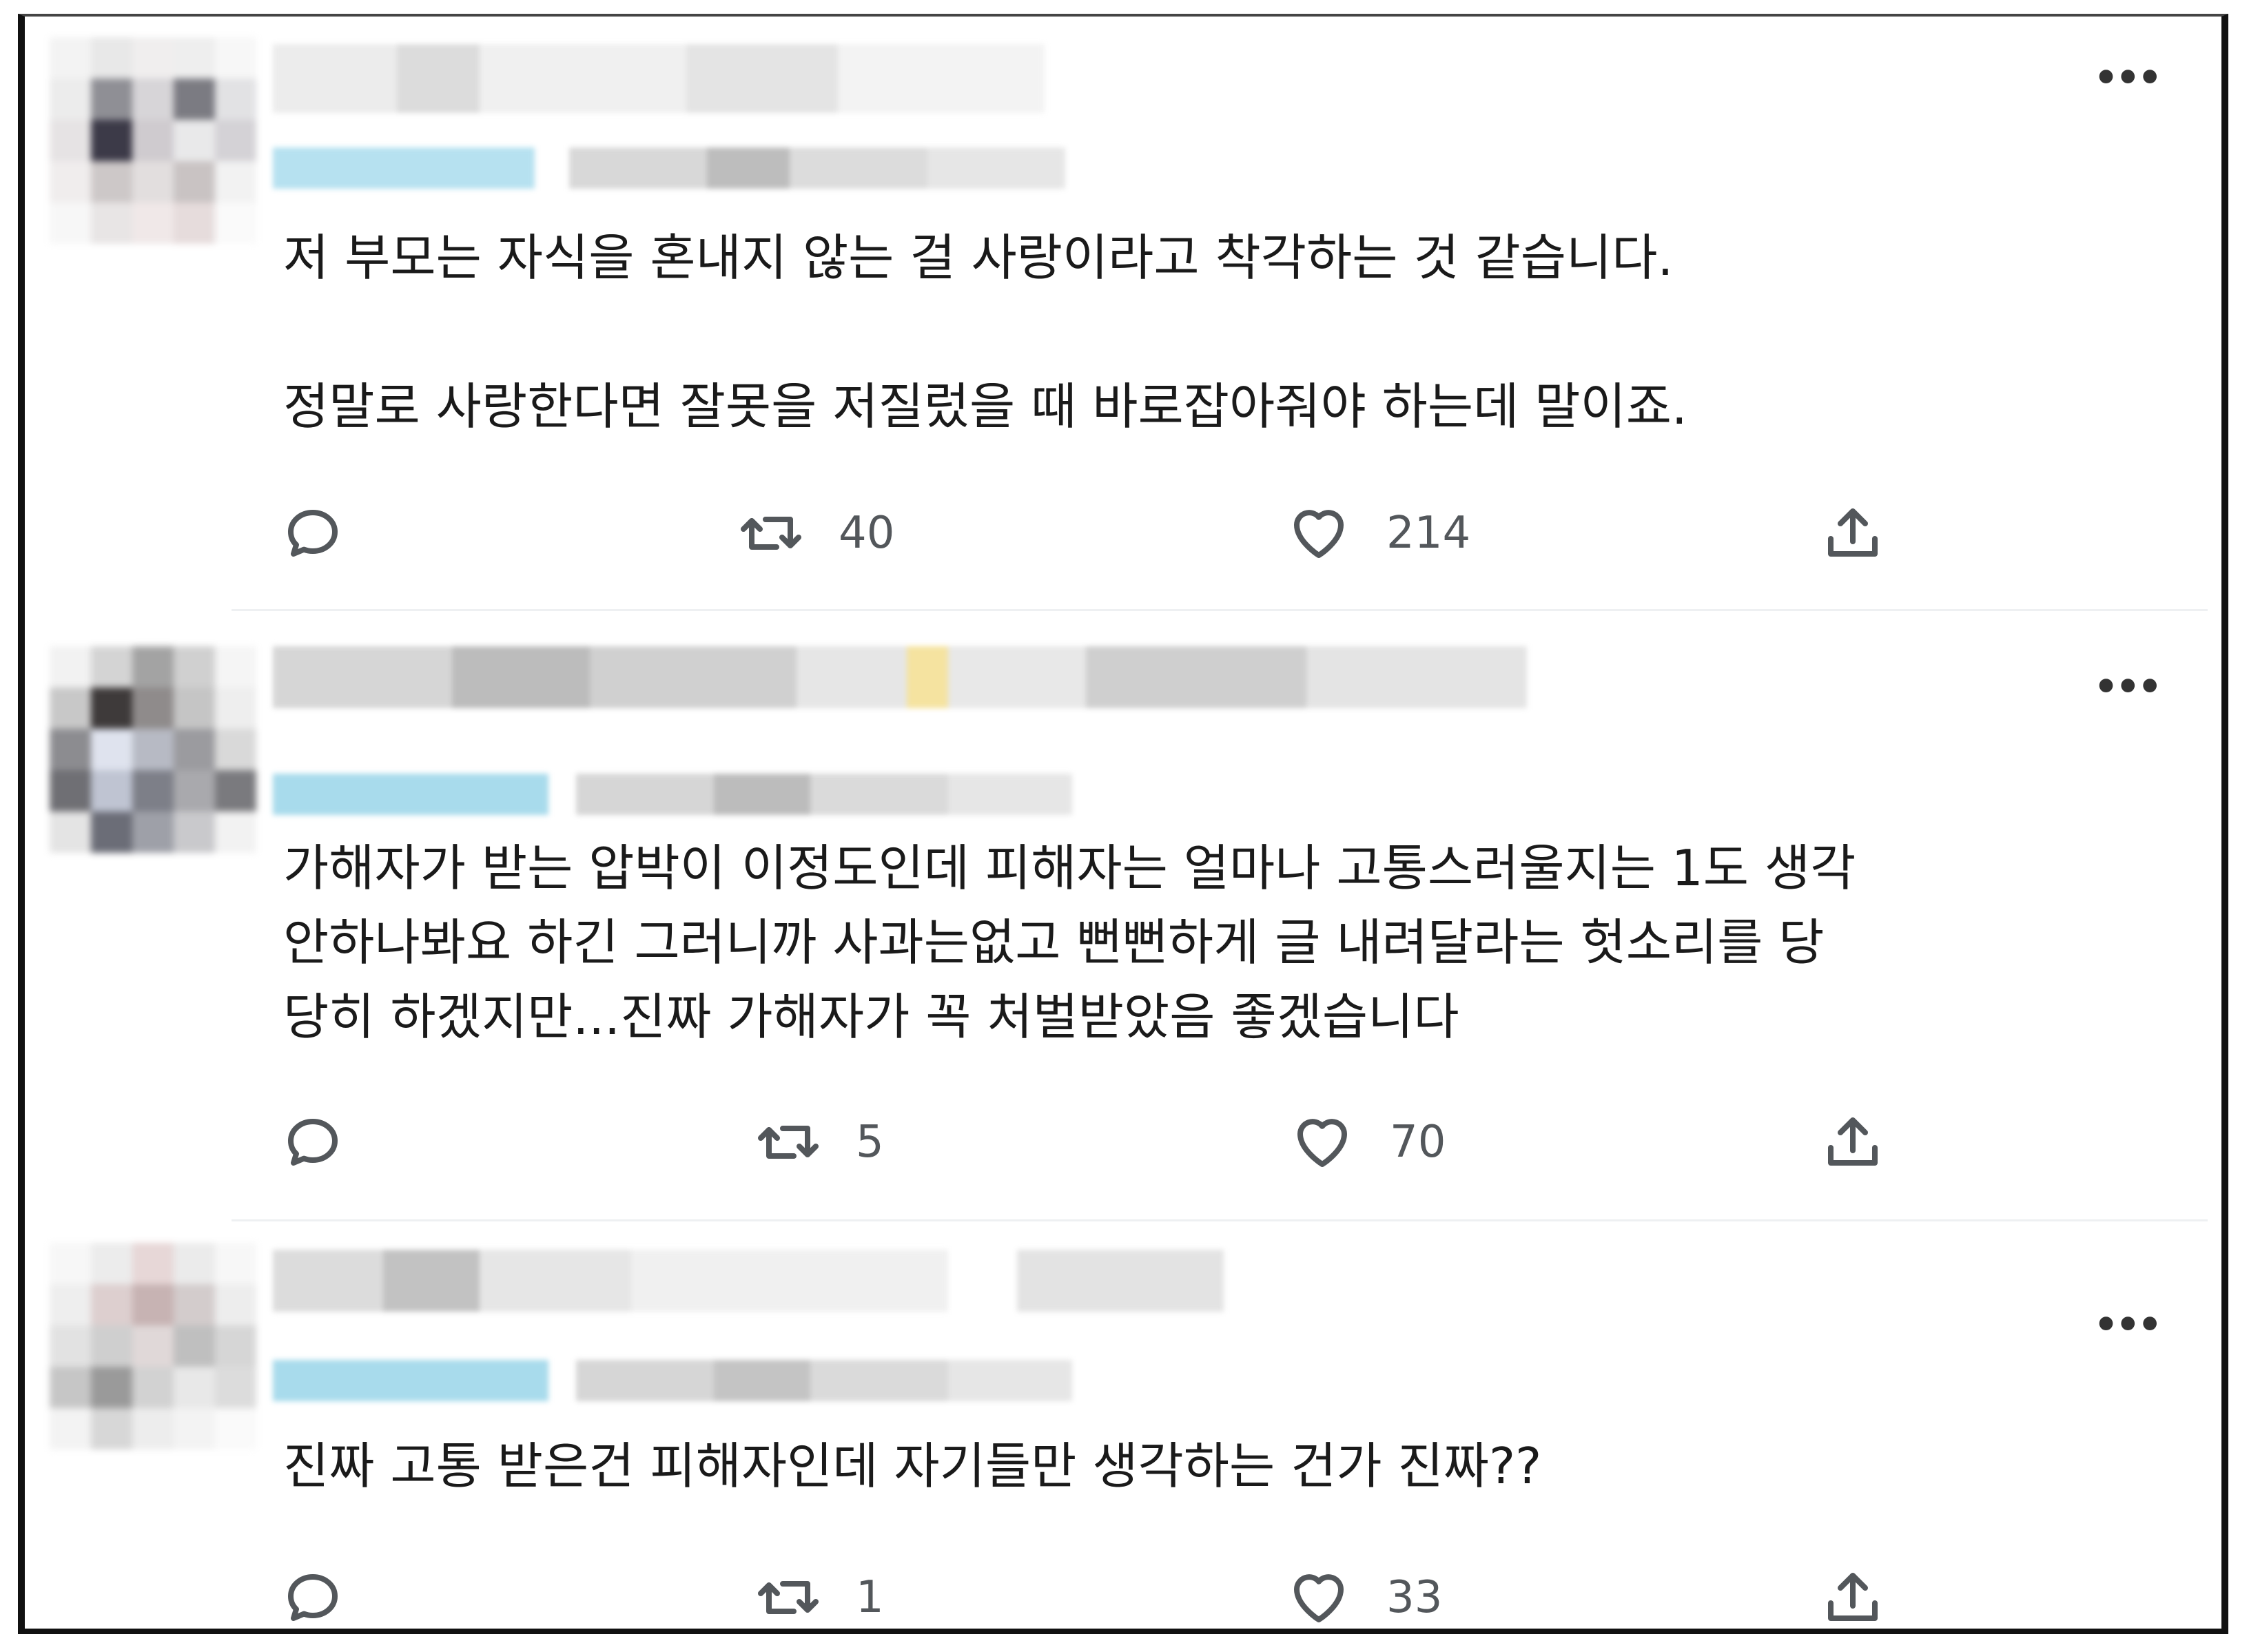  I want to click on like-button: 214, so click(1378, 533).